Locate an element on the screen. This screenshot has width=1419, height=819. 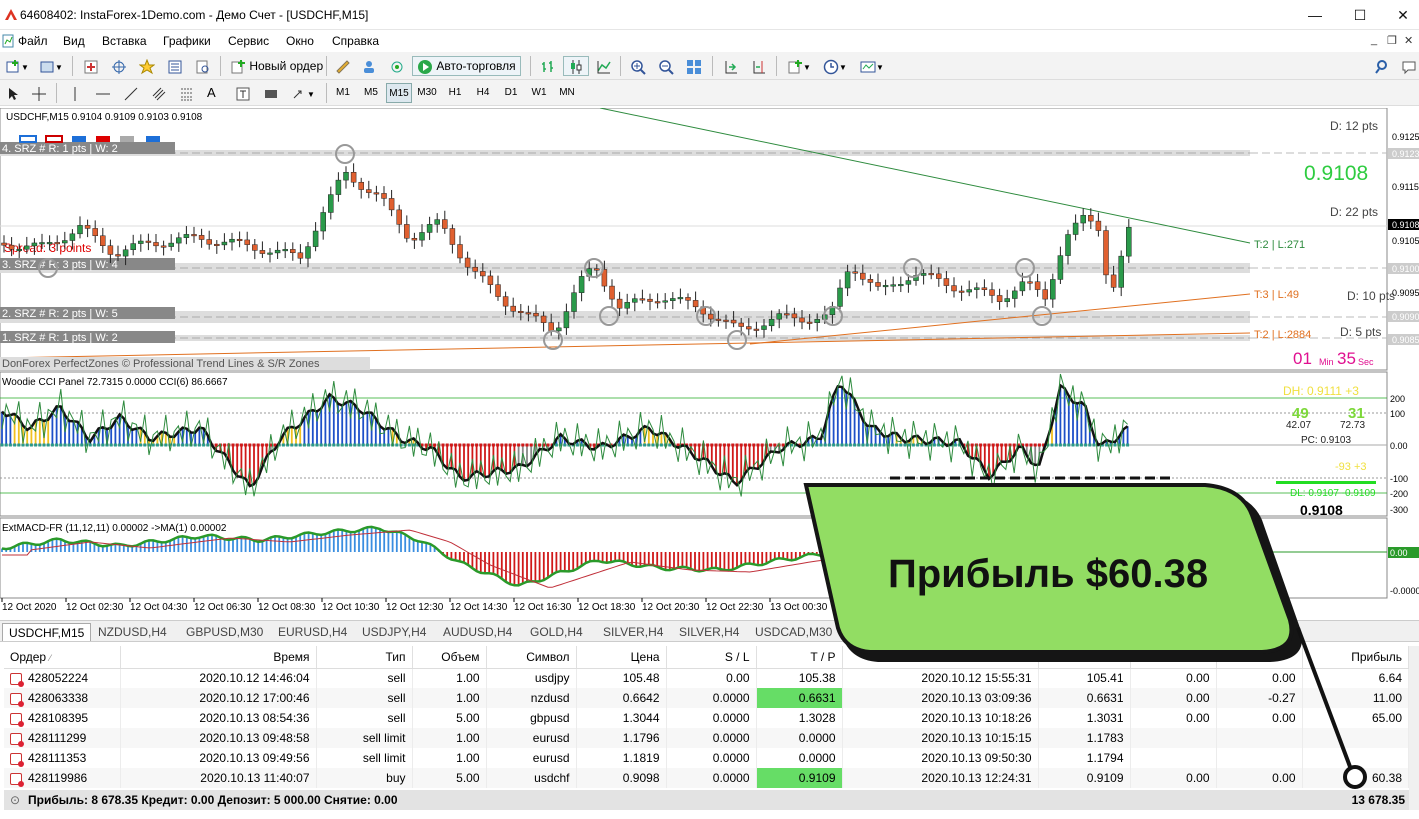
line-chart-button is located at coordinates (604, 66).